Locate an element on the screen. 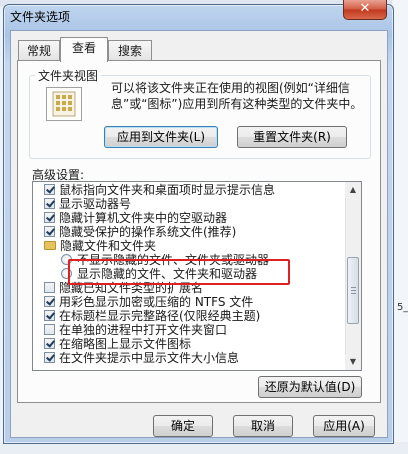 Image resolution: width=408 pixels, height=454 pixels. setting-label: 鼠标指向文件夹和桌面项时显示提示信息 is located at coordinates (167, 190).